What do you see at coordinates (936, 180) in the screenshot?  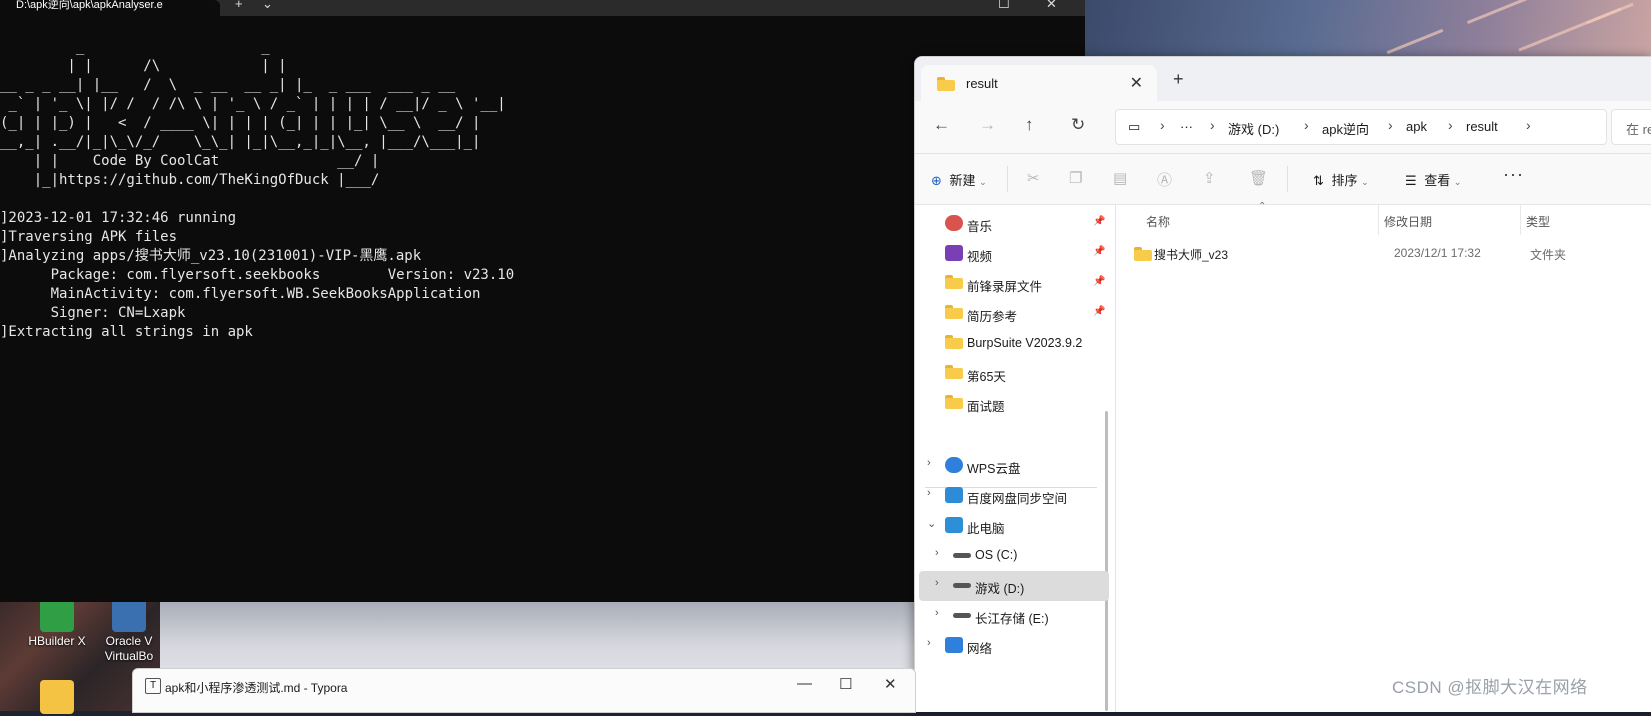 I see `plus-circle-icon: ⊕` at bounding box center [936, 180].